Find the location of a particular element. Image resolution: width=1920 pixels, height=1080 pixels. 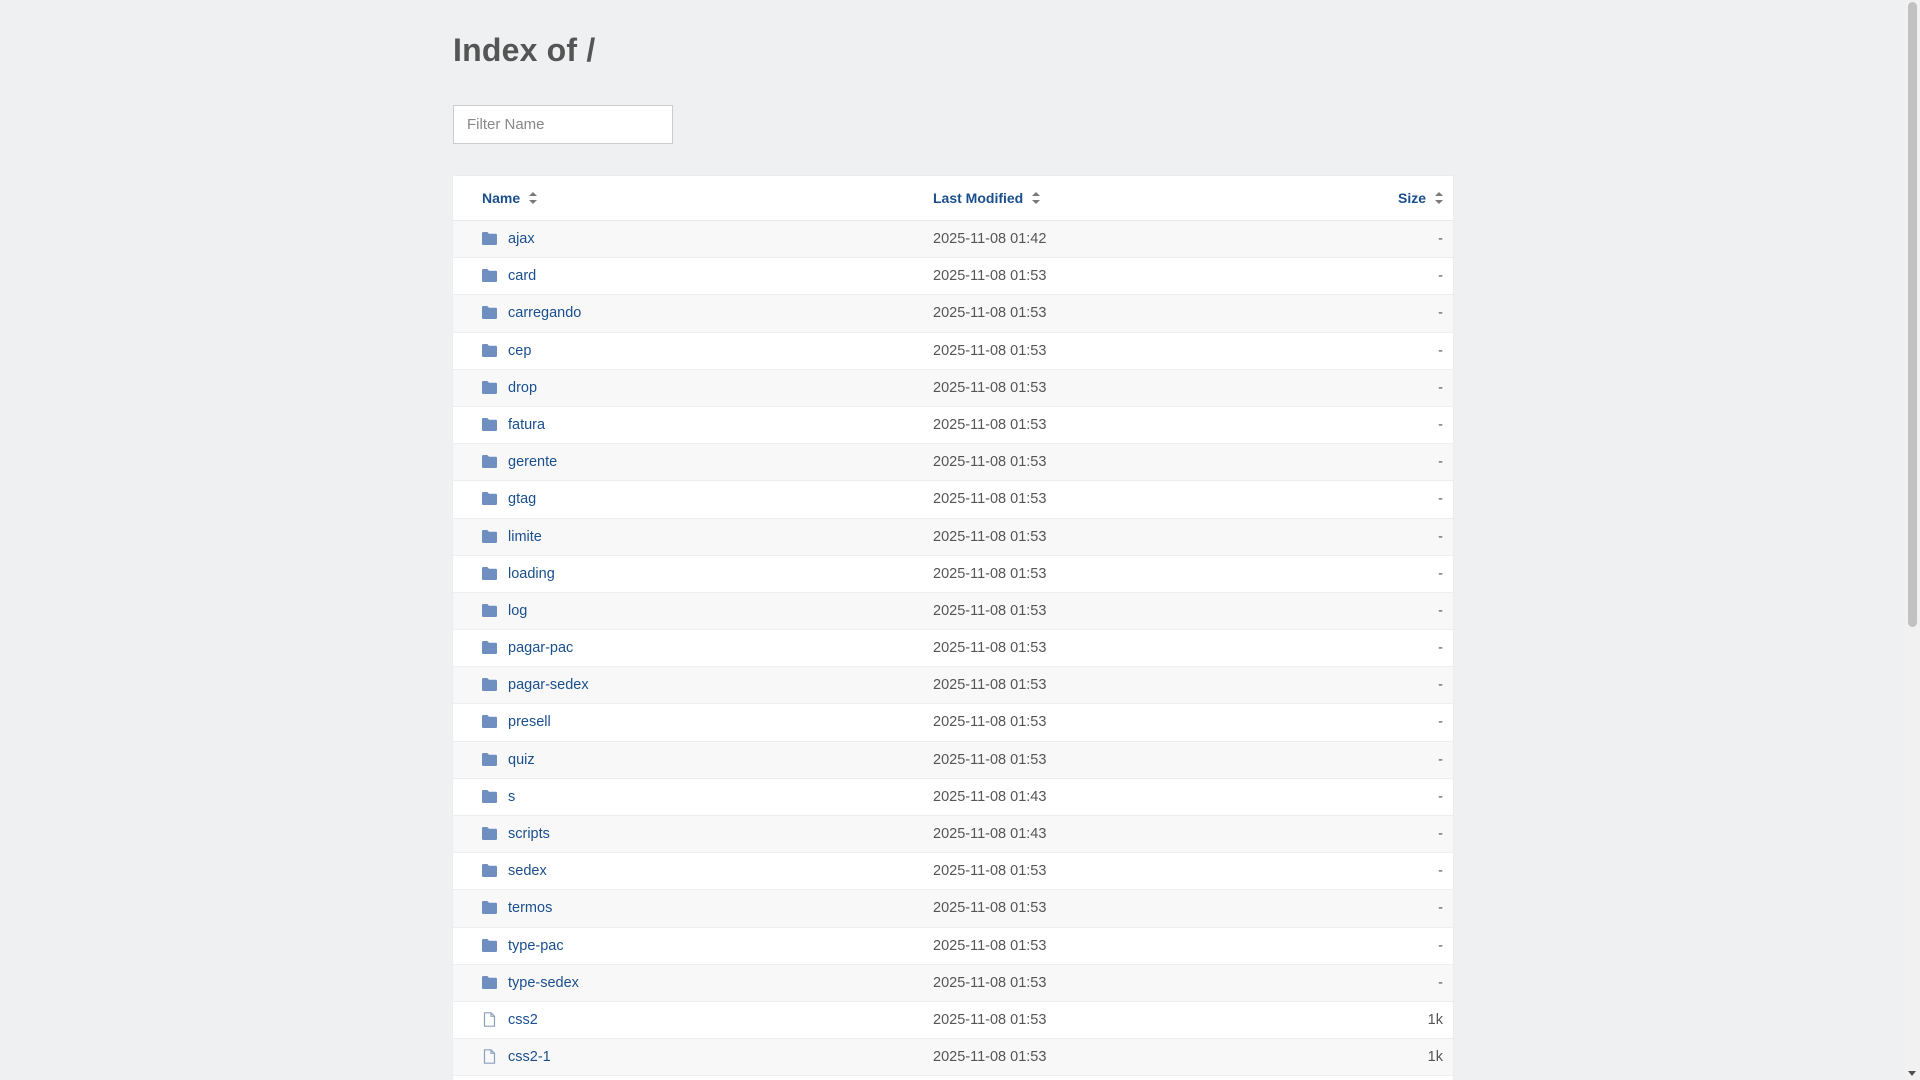

entry-name-link: sedex is located at coordinates (527, 871).